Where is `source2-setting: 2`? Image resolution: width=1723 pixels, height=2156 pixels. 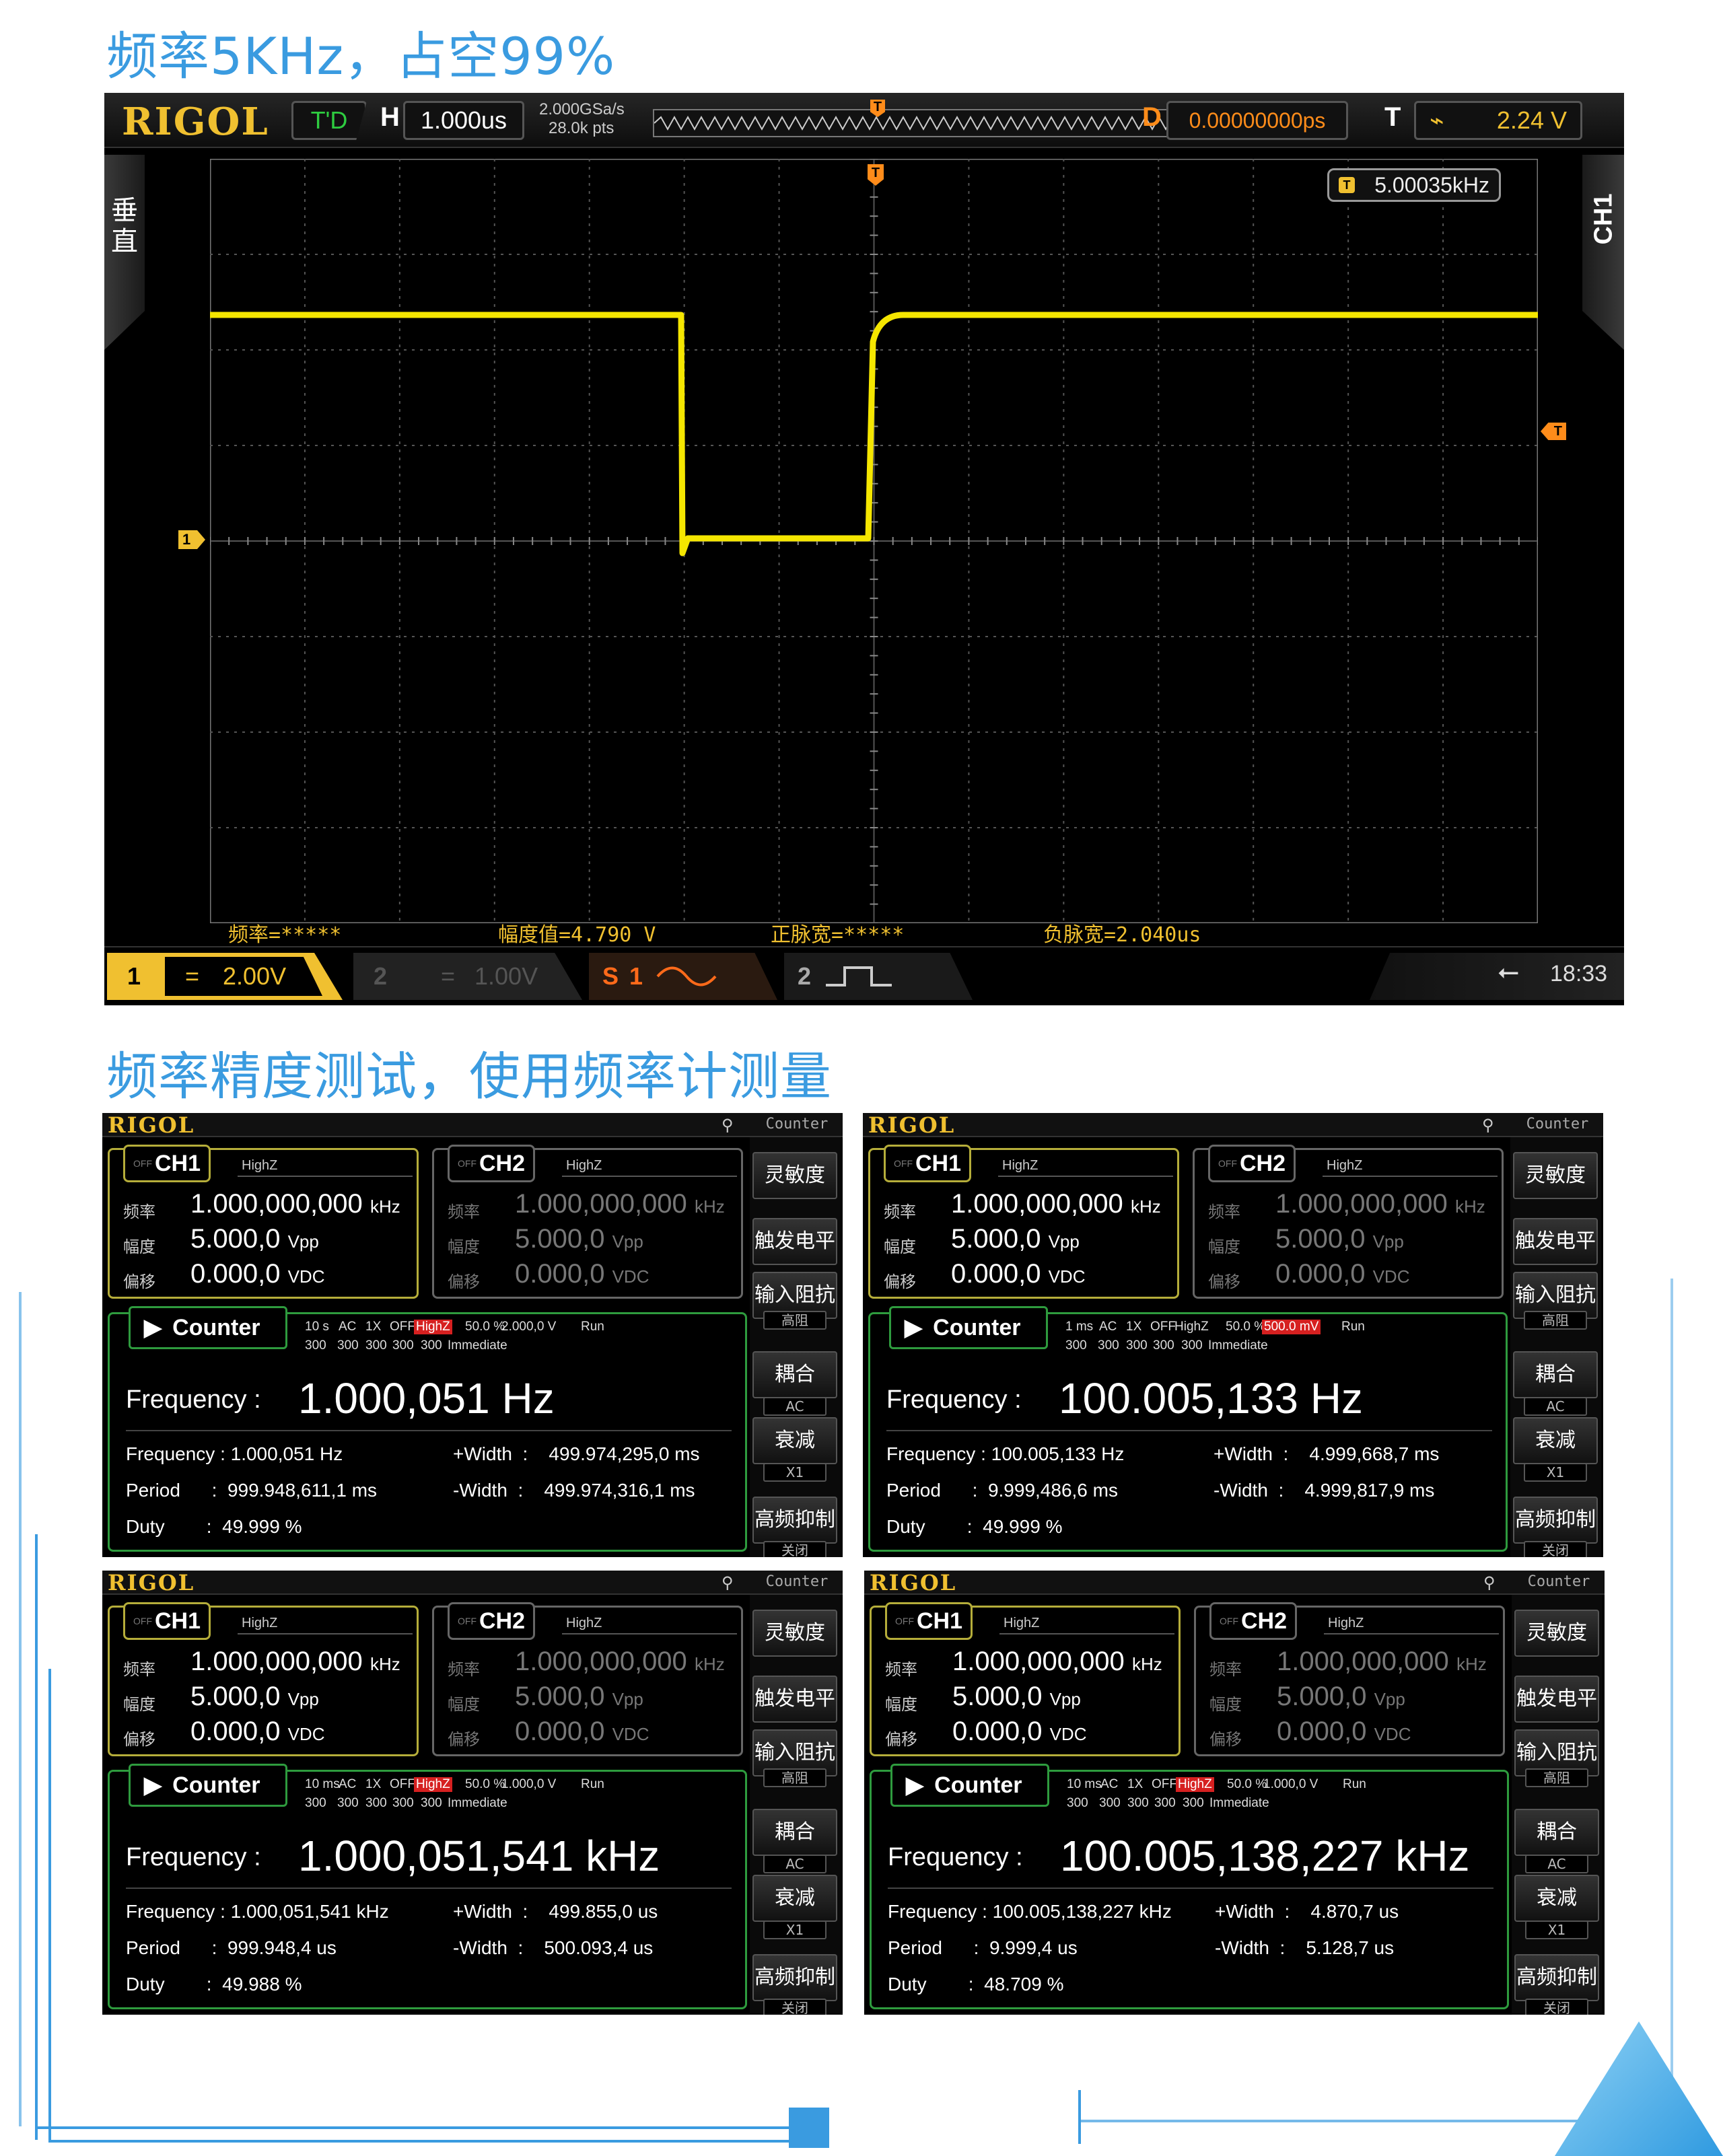
source2-setting: 2 is located at coordinates (879, 976).